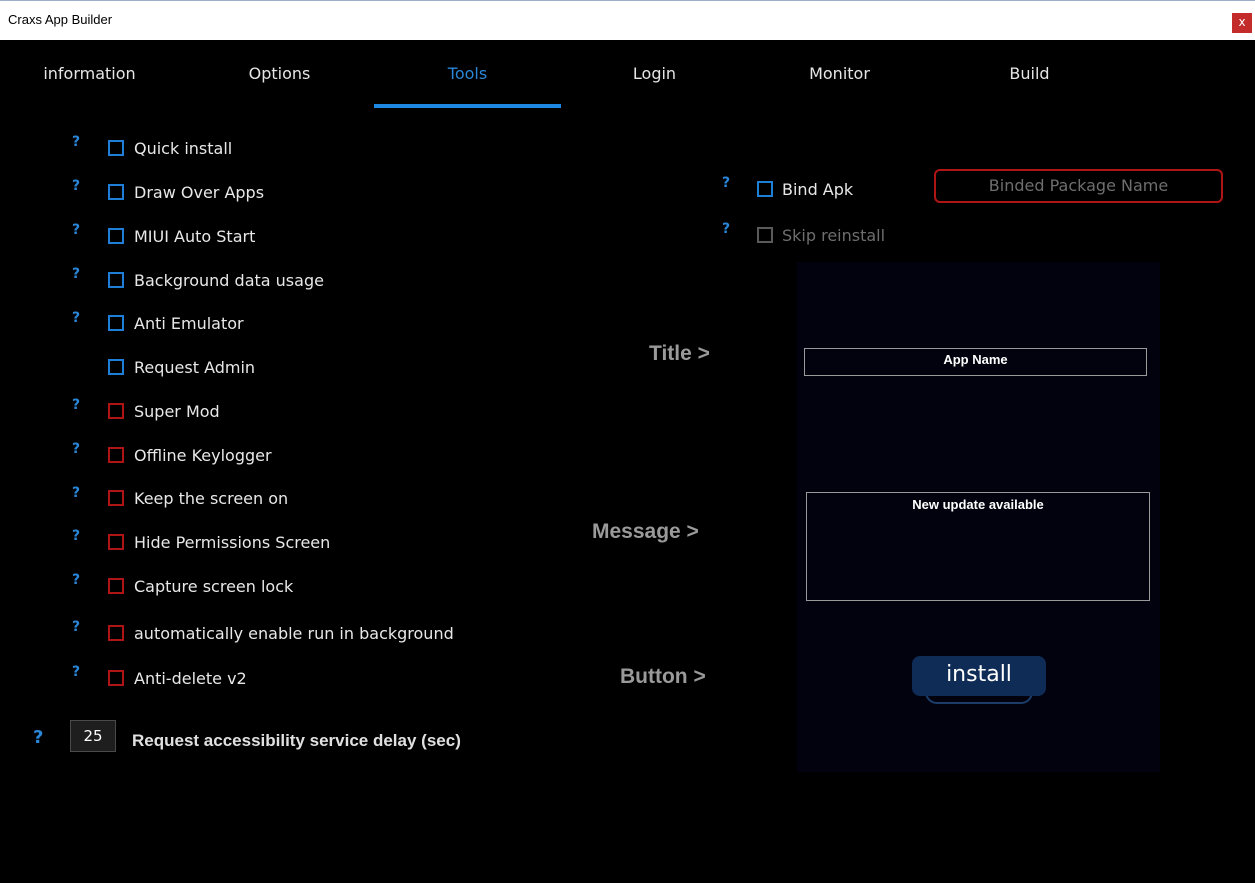  What do you see at coordinates (189, 323) in the screenshot?
I see `anti-emulator-label: Anti Emulator` at bounding box center [189, 323].